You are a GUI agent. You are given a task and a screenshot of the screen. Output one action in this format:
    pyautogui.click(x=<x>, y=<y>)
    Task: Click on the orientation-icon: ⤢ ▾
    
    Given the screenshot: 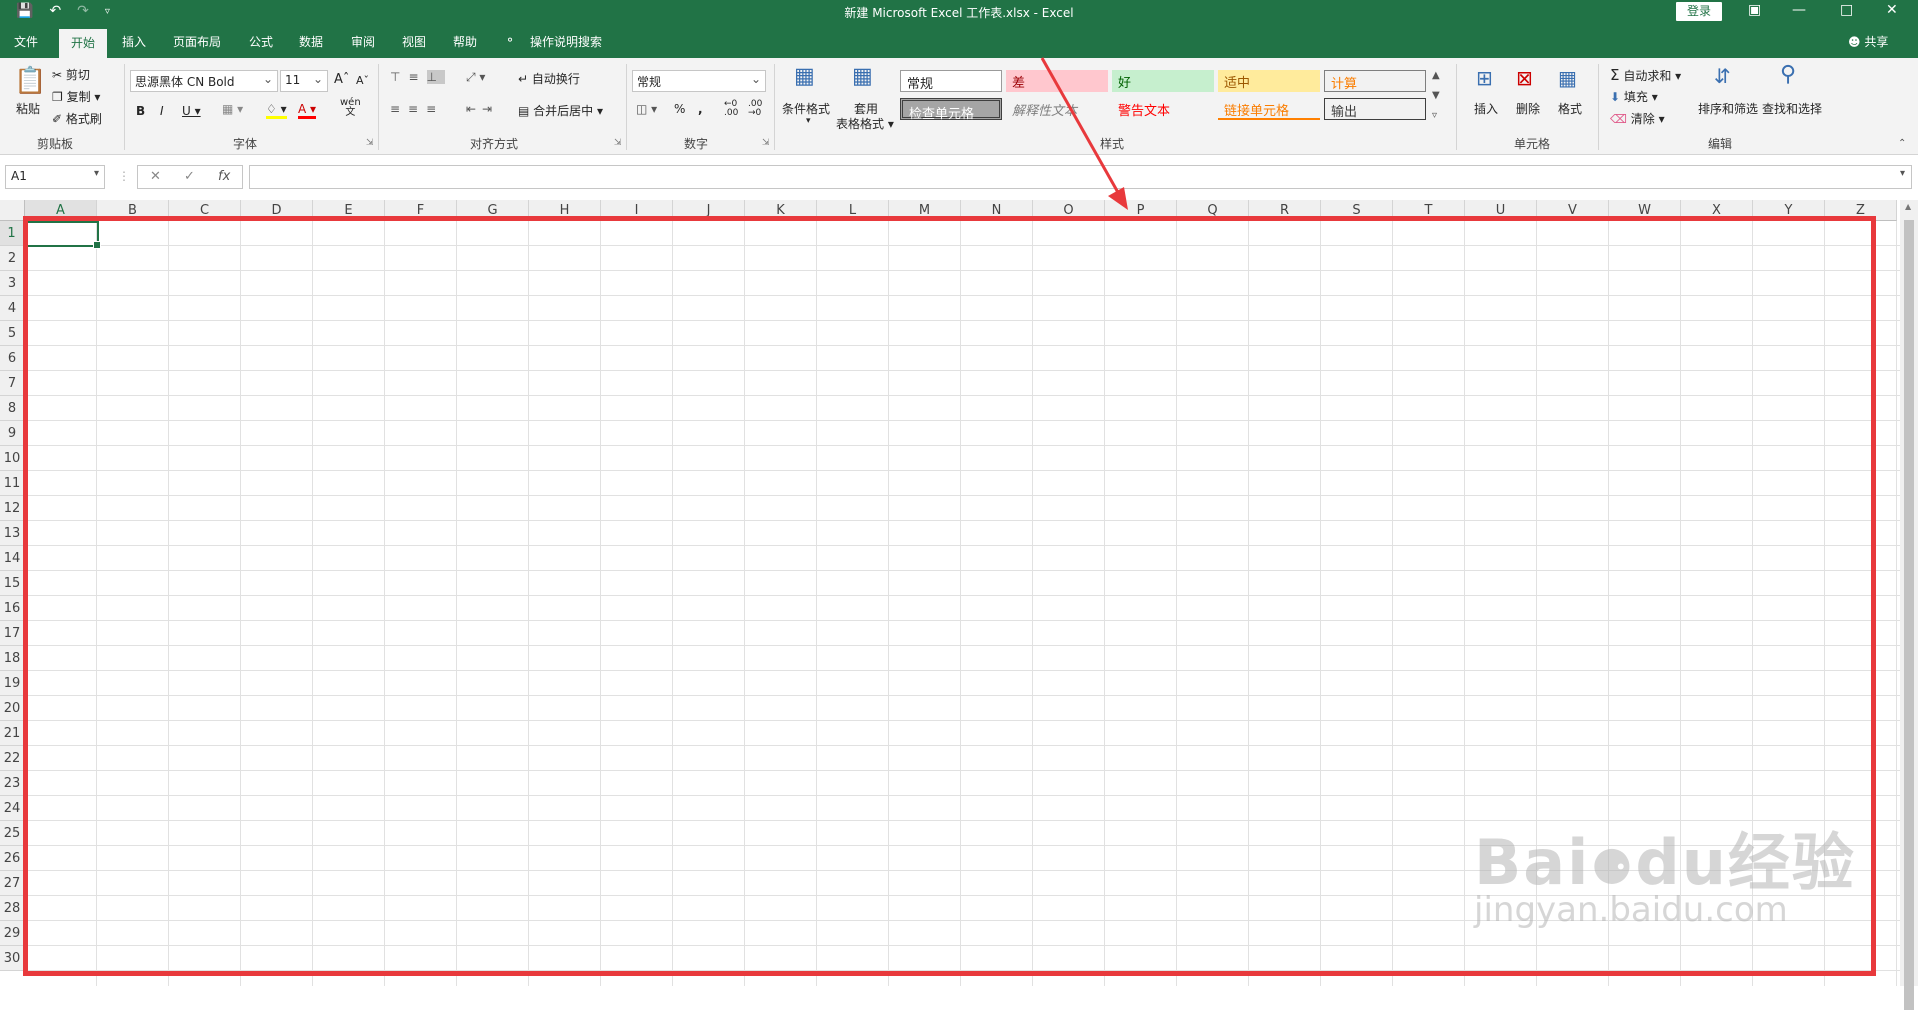 What is the action you would take?
    pyautogui.click(x=475, y=77)
    